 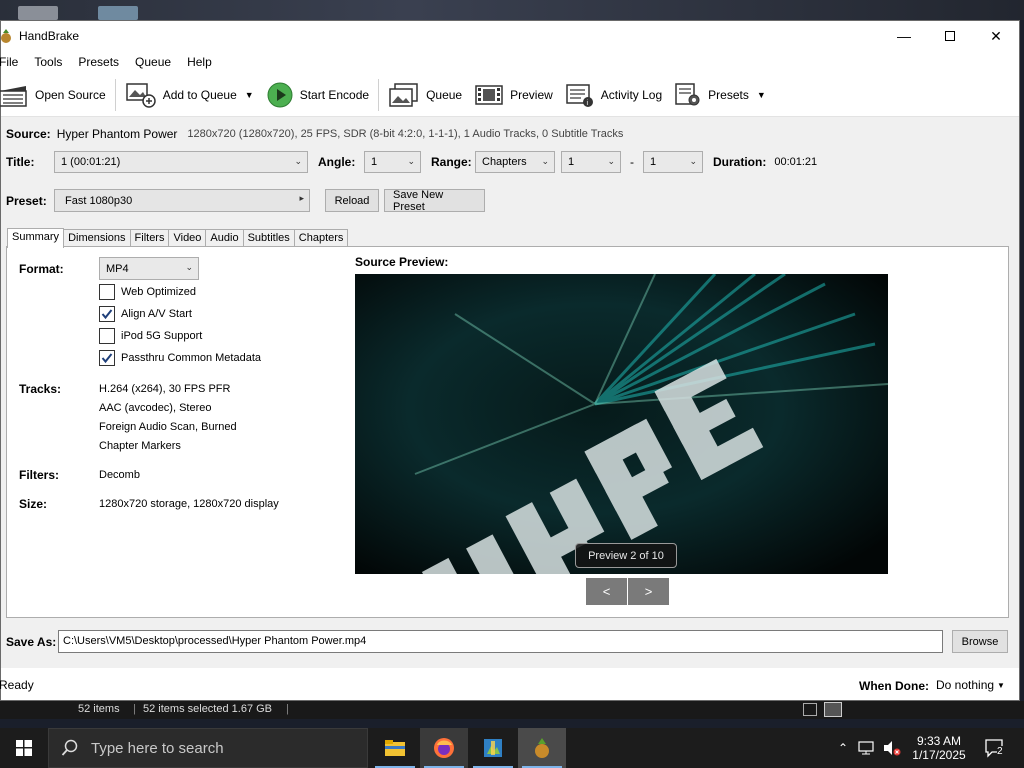 I want to click on range-type-value: Chapters, so click(x=504, y=162).